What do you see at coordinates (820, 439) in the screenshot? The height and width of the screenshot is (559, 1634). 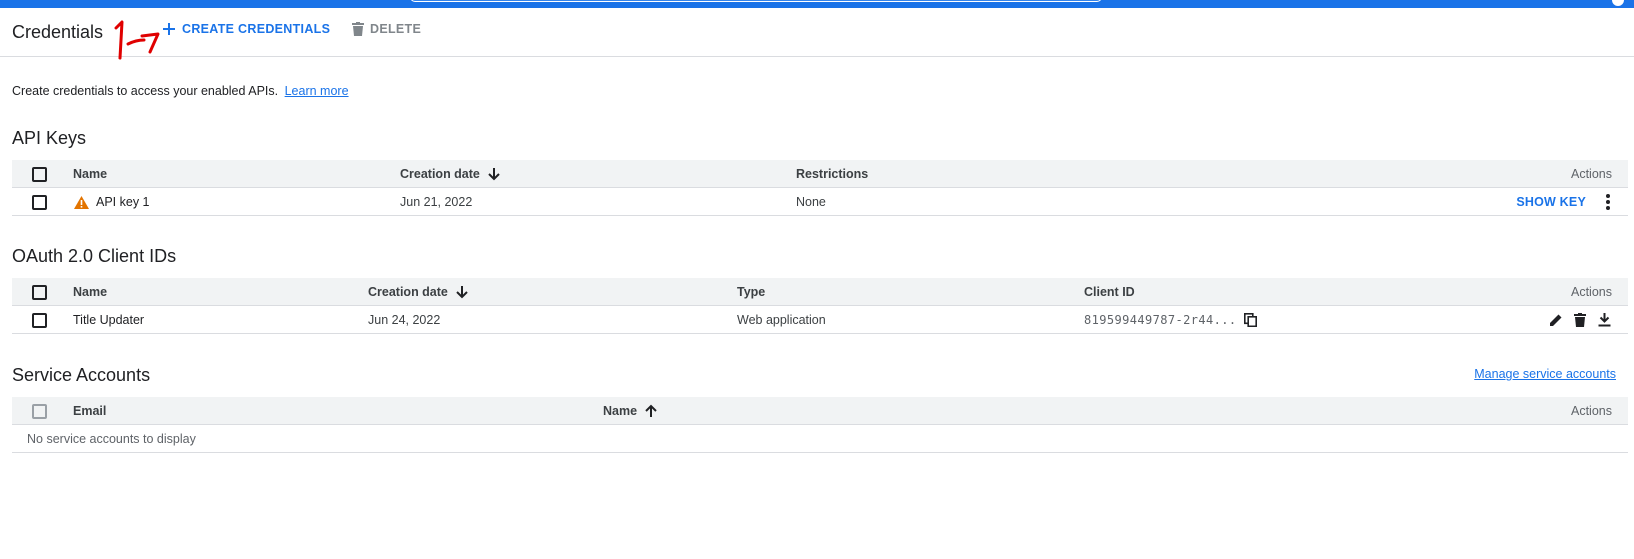 I see `empty-state-row: No service accounts to display` at bounding box center [820, 439].